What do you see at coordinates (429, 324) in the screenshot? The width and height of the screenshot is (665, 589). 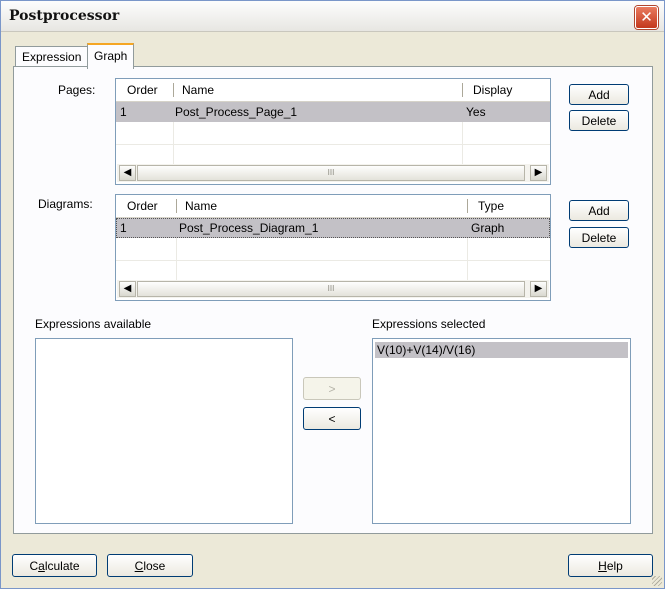 I see `expressions-selected-label: Expressions selected` at bounding box center [429, 324].